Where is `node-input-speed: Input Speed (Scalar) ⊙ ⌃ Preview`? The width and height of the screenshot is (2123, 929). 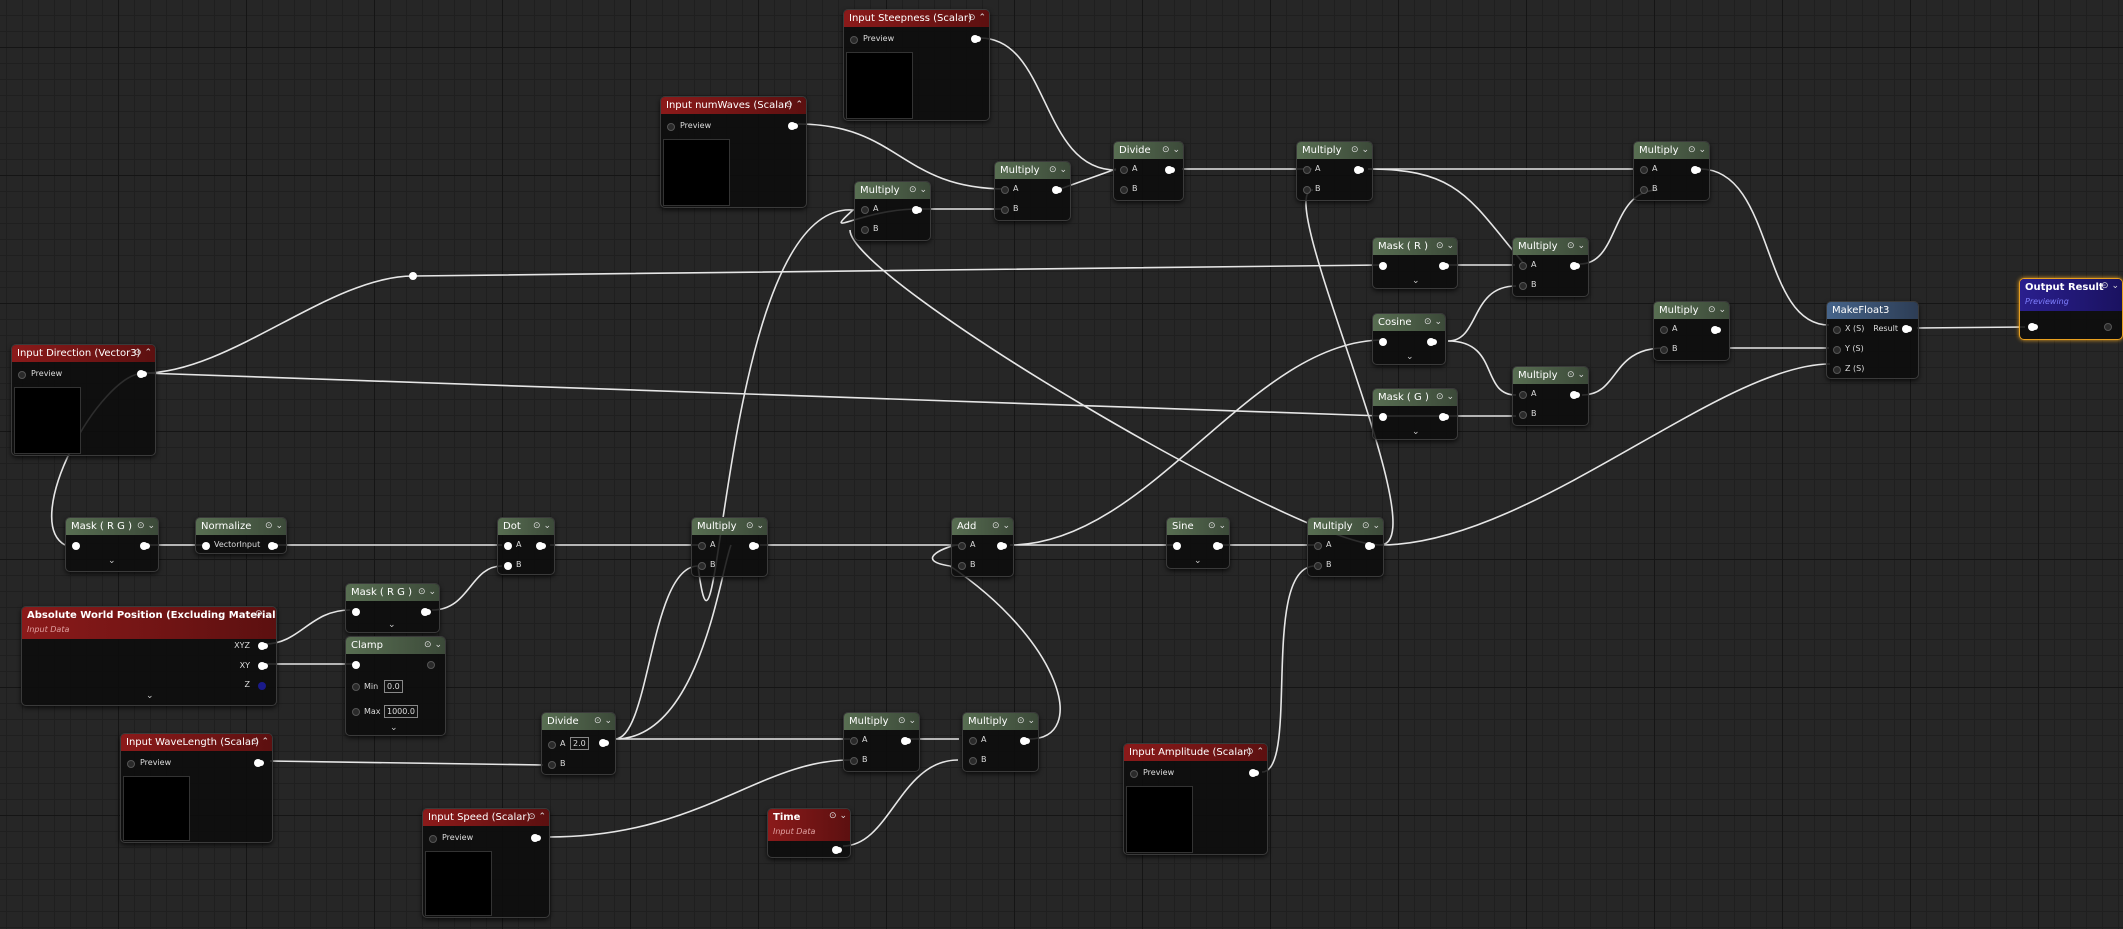
node-input-speed: Input Speed (Scalar) ⊙ ⌃ Preview is located at coordinates (486, 863).